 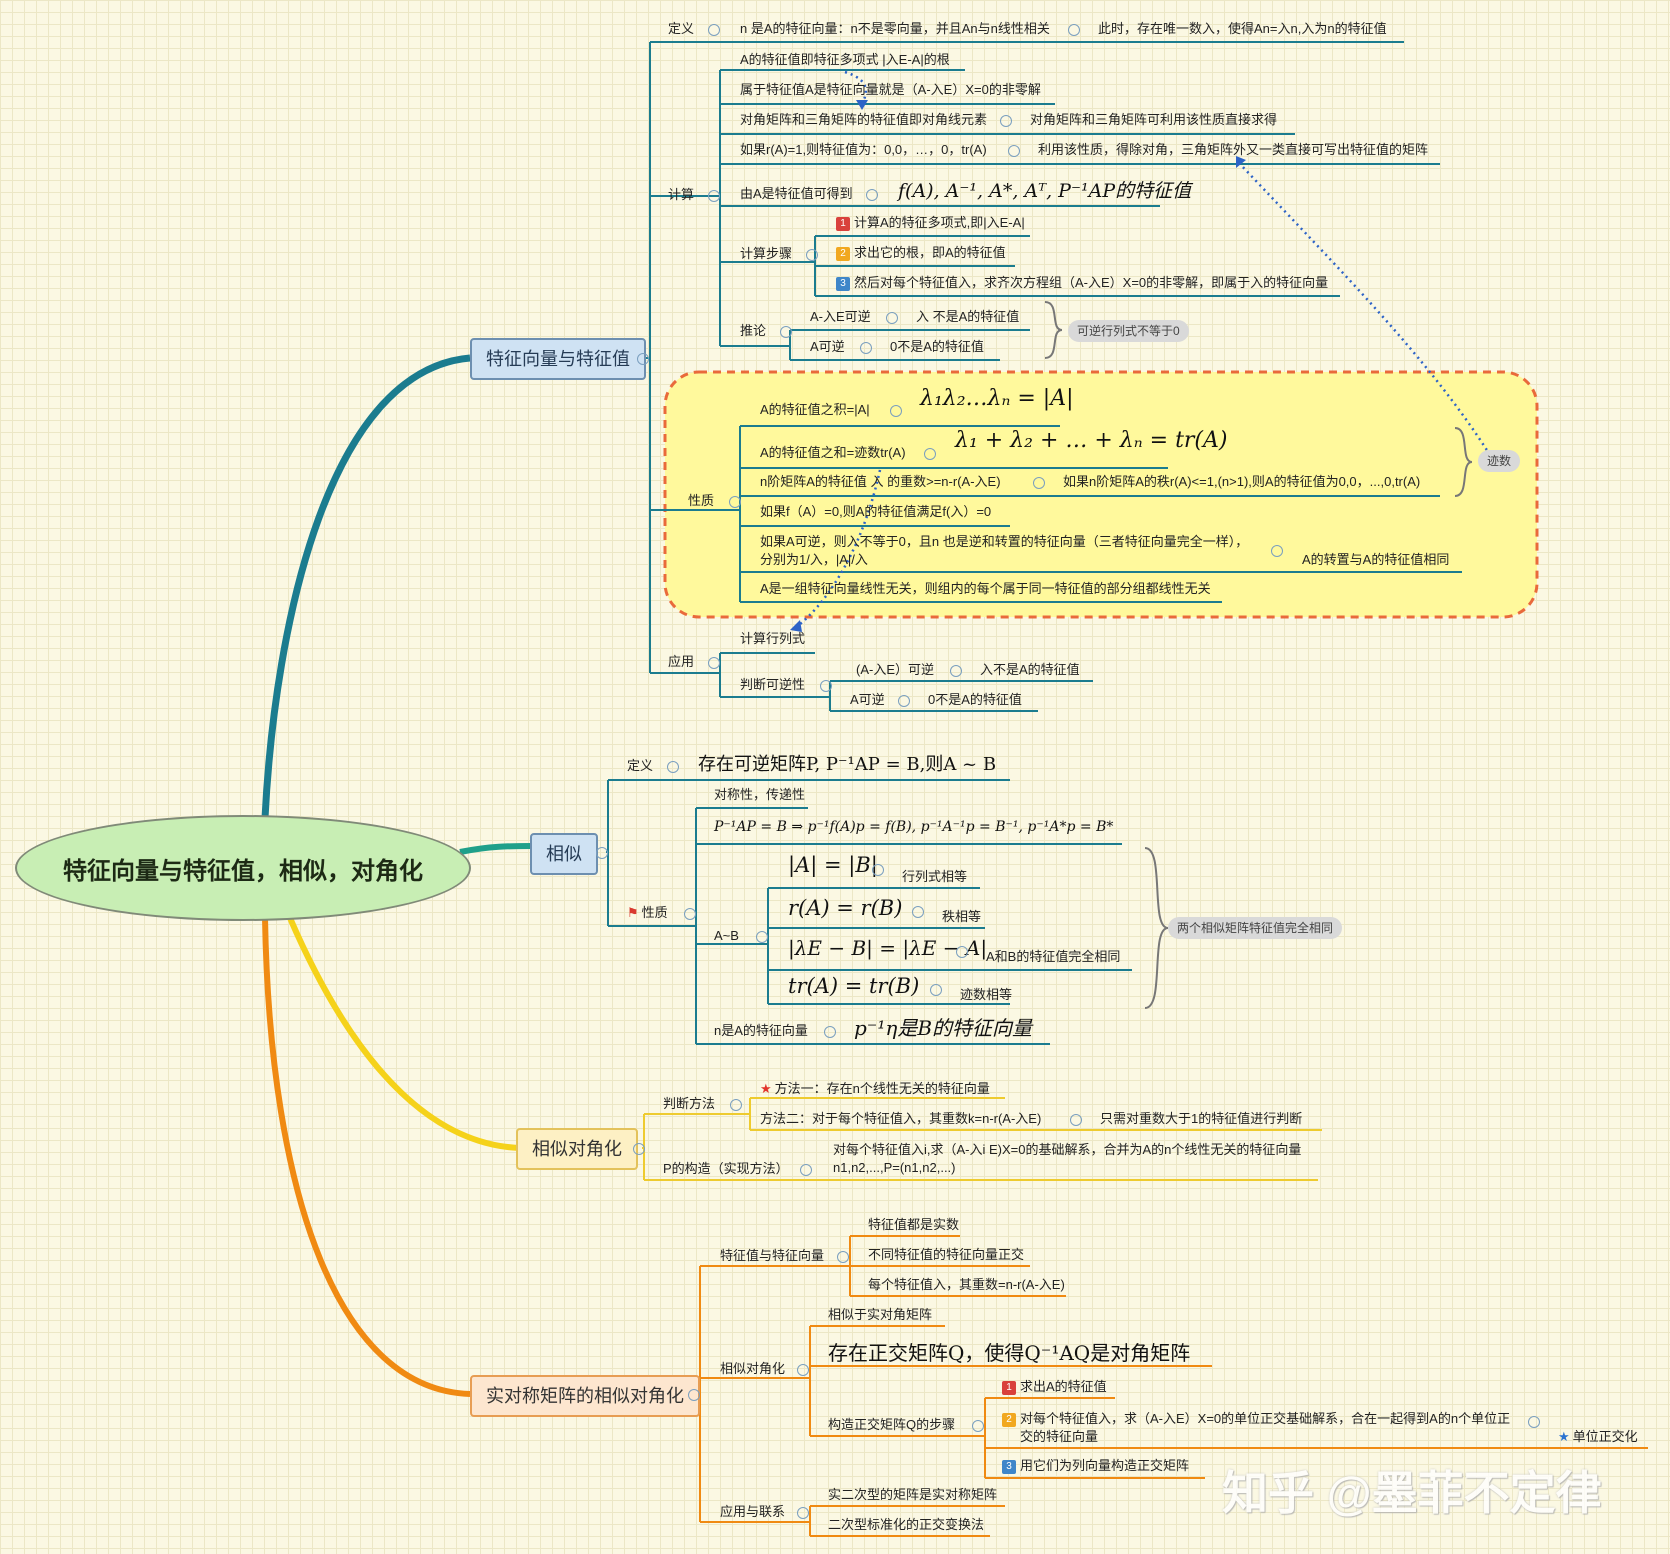 What do you see at coordinates (1376, 559) in the screenshot?
I see `property-note: A的转置与A的特征值相同` at bounding box center [1376, 559].